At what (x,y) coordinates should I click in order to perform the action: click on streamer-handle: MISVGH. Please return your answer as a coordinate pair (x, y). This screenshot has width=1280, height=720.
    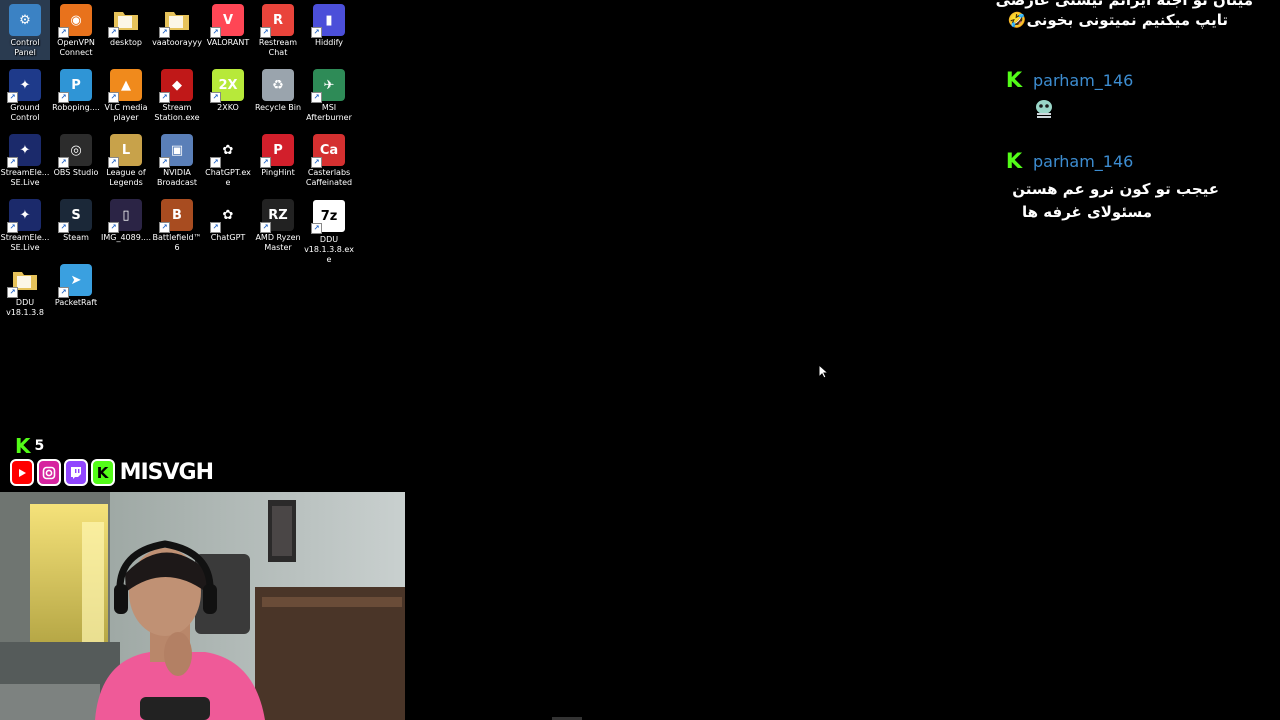
    Looking at the image, I should click on (166, 472).